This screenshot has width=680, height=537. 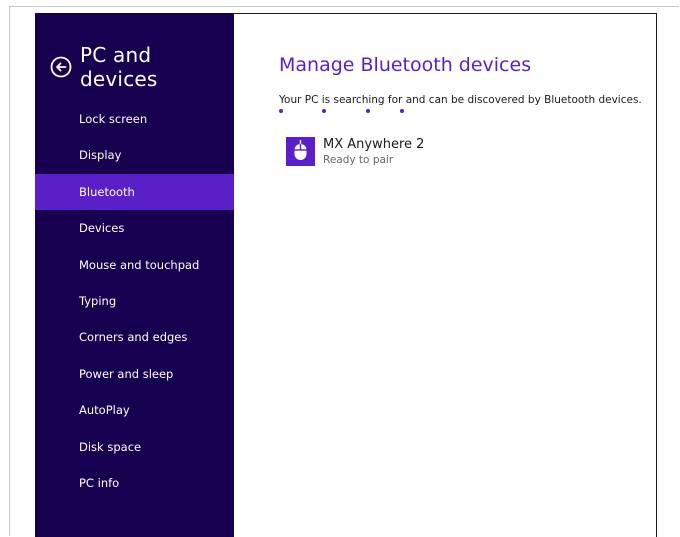 I want to click on sidebar-item-disk-space: Disk space, so click(x=134, y=447).